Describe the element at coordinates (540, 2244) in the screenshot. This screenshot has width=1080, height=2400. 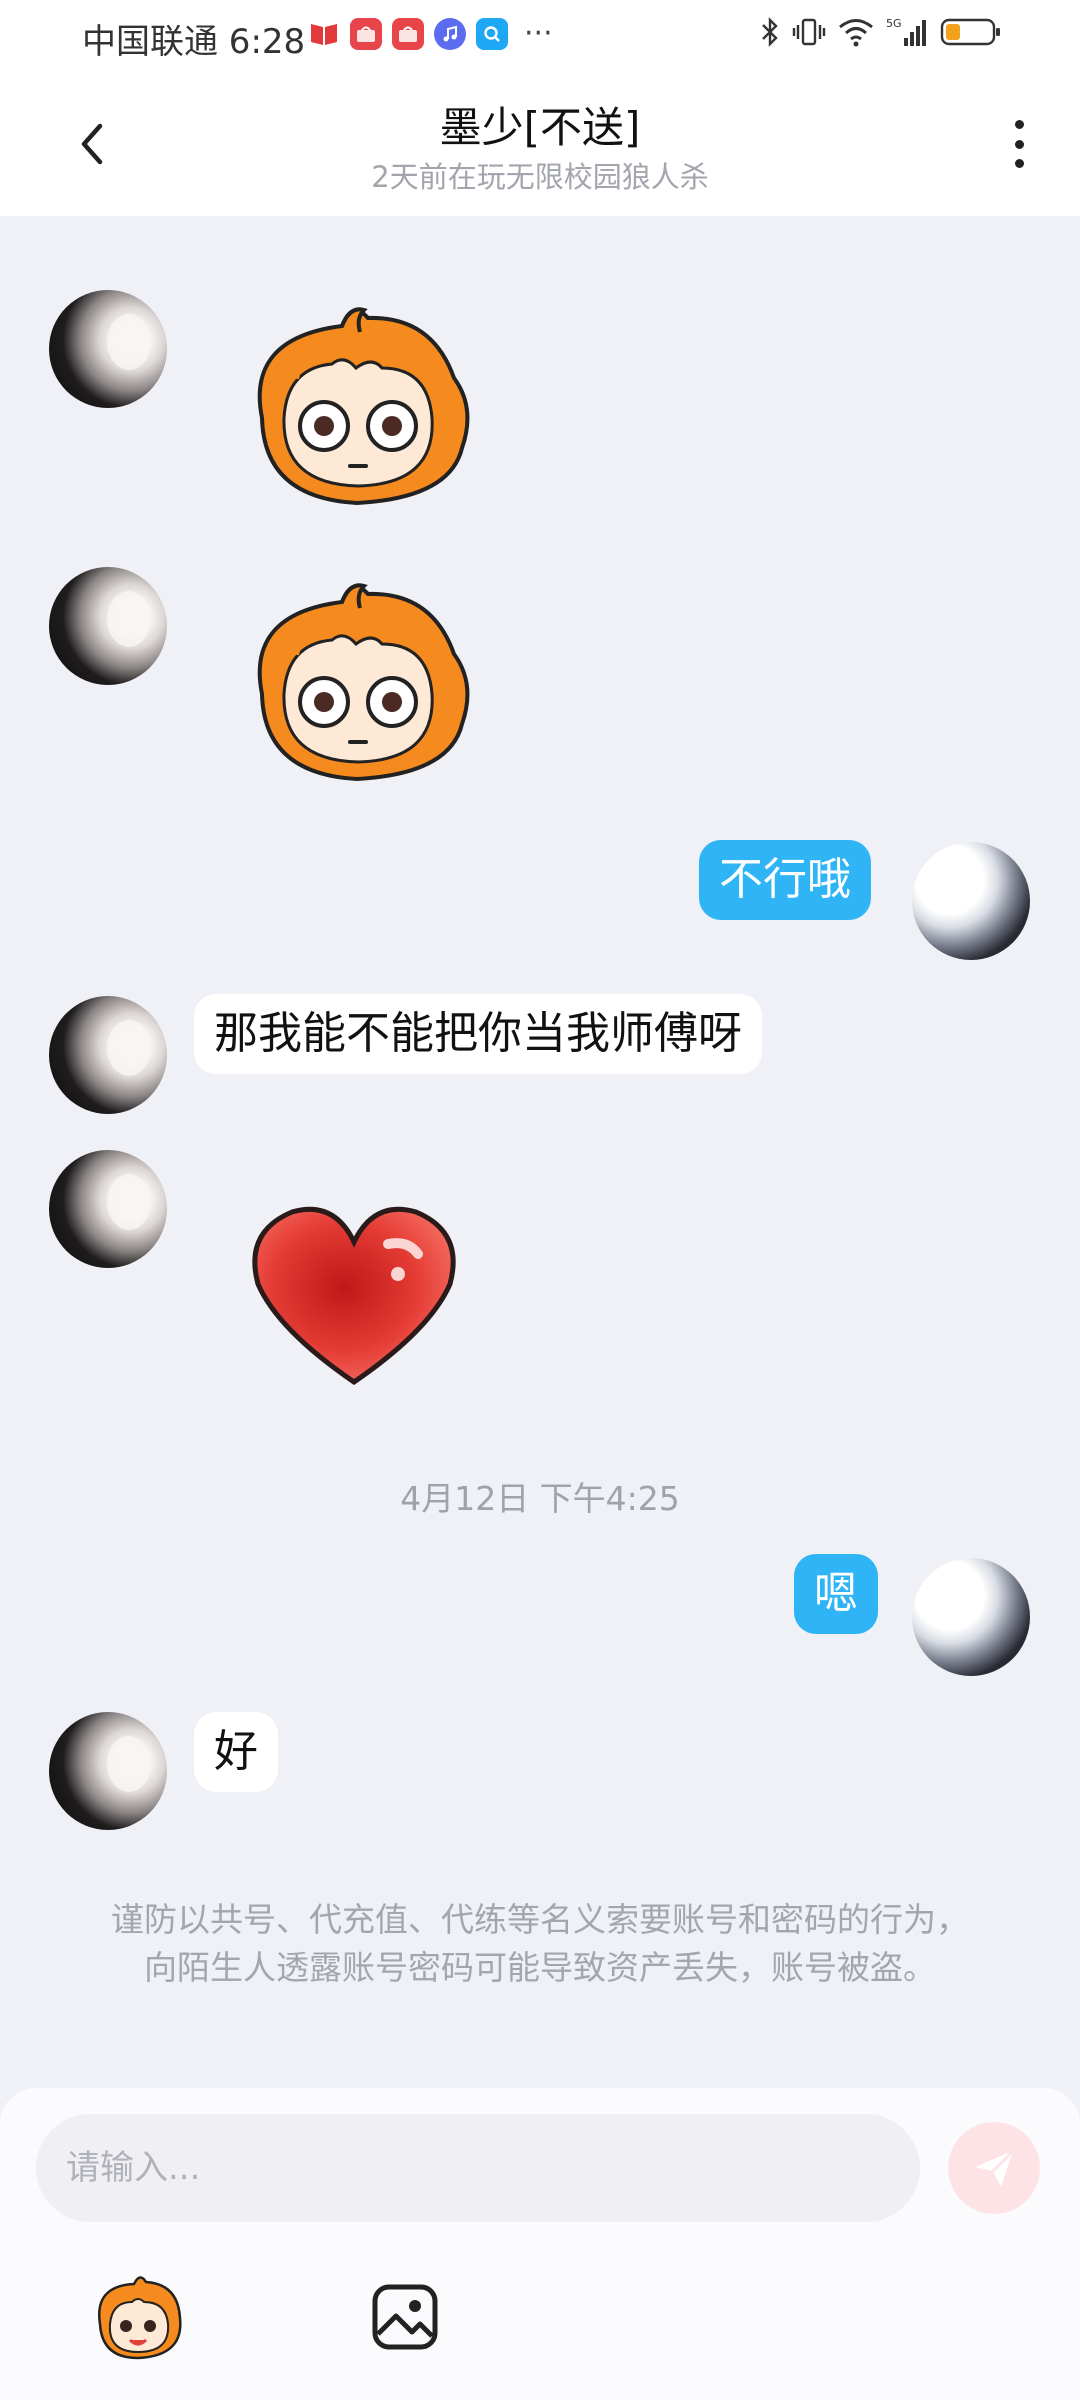
I see `message-composer` at that location.